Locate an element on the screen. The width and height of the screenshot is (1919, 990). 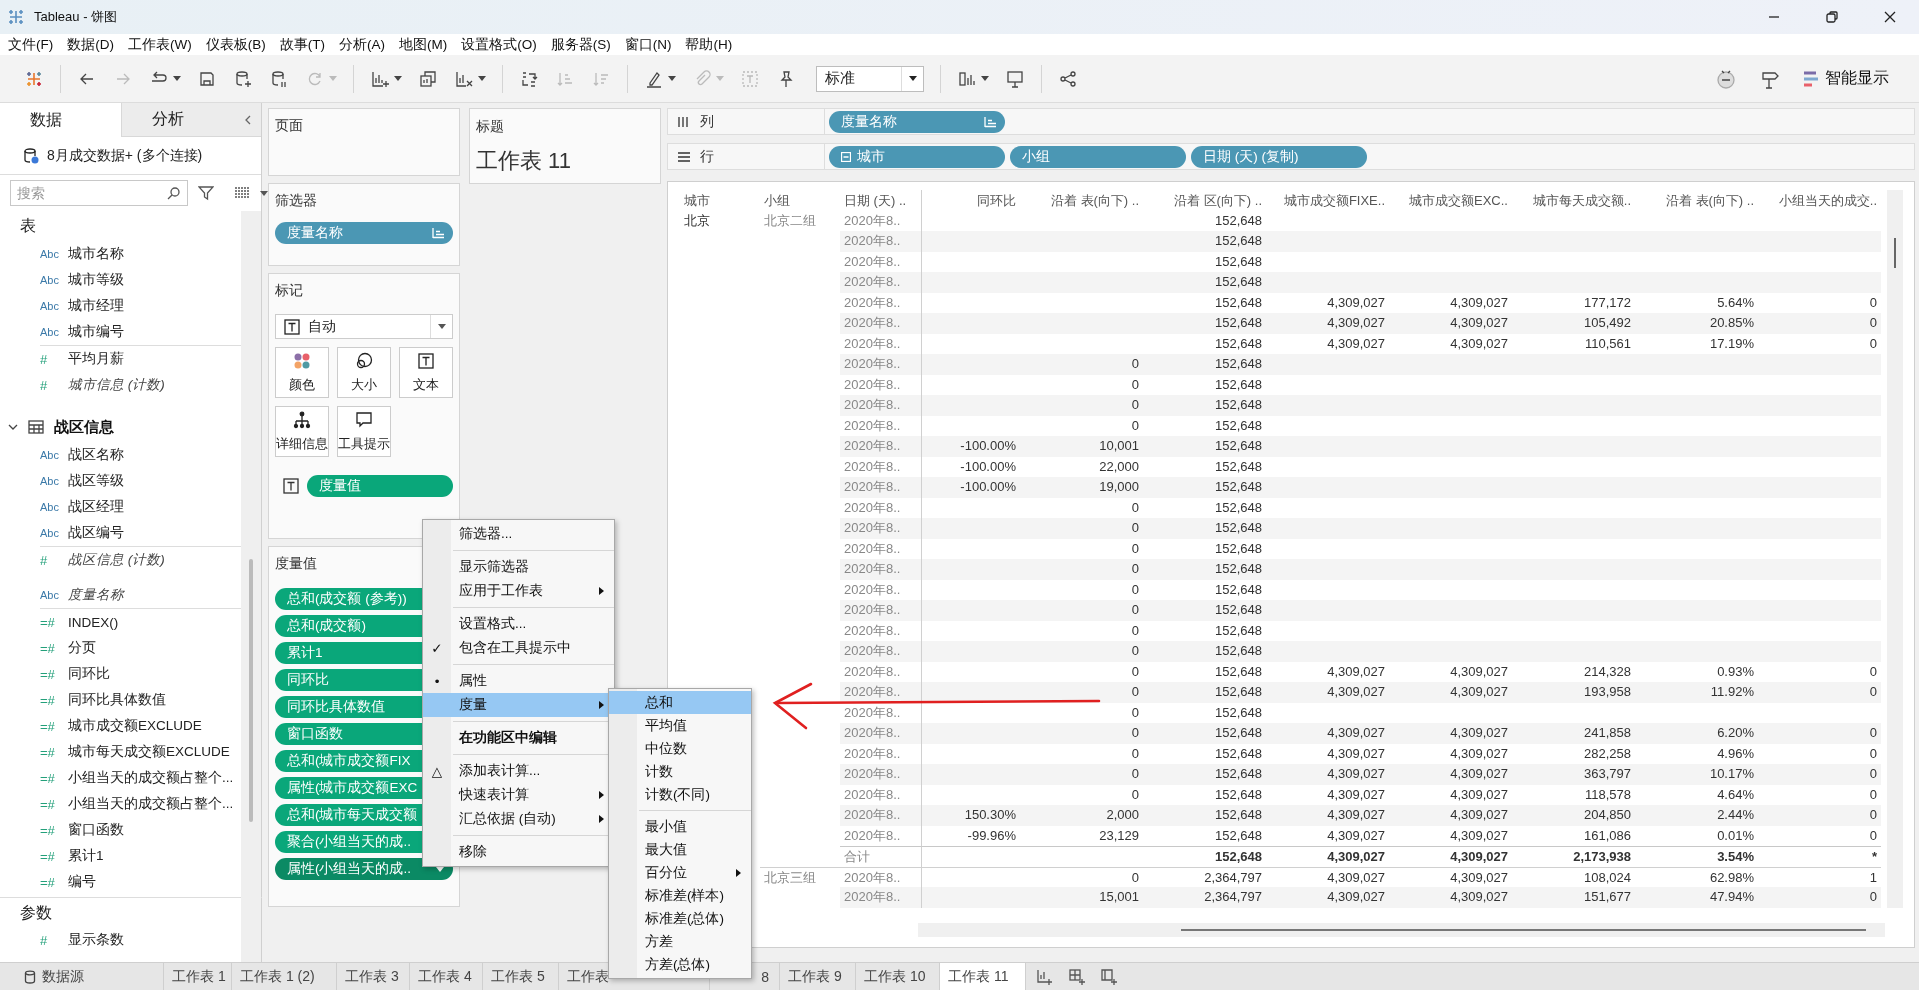
menu-item: 计数 is located at coordinates (680, 771).